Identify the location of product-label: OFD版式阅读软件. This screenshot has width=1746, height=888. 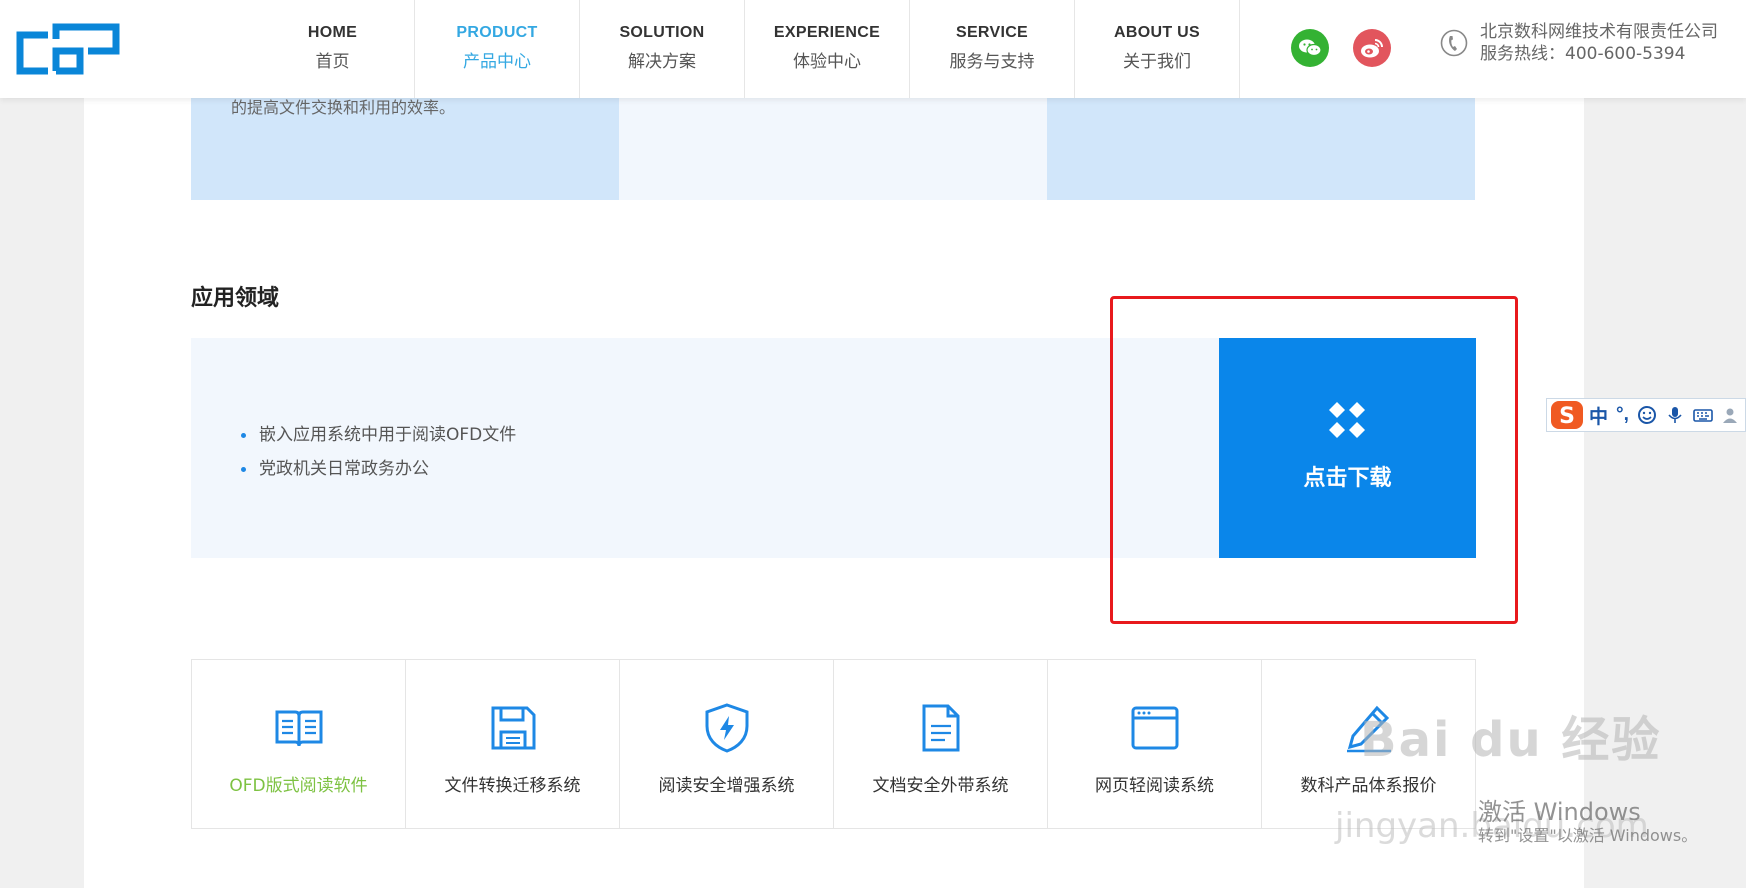
(298, 786).